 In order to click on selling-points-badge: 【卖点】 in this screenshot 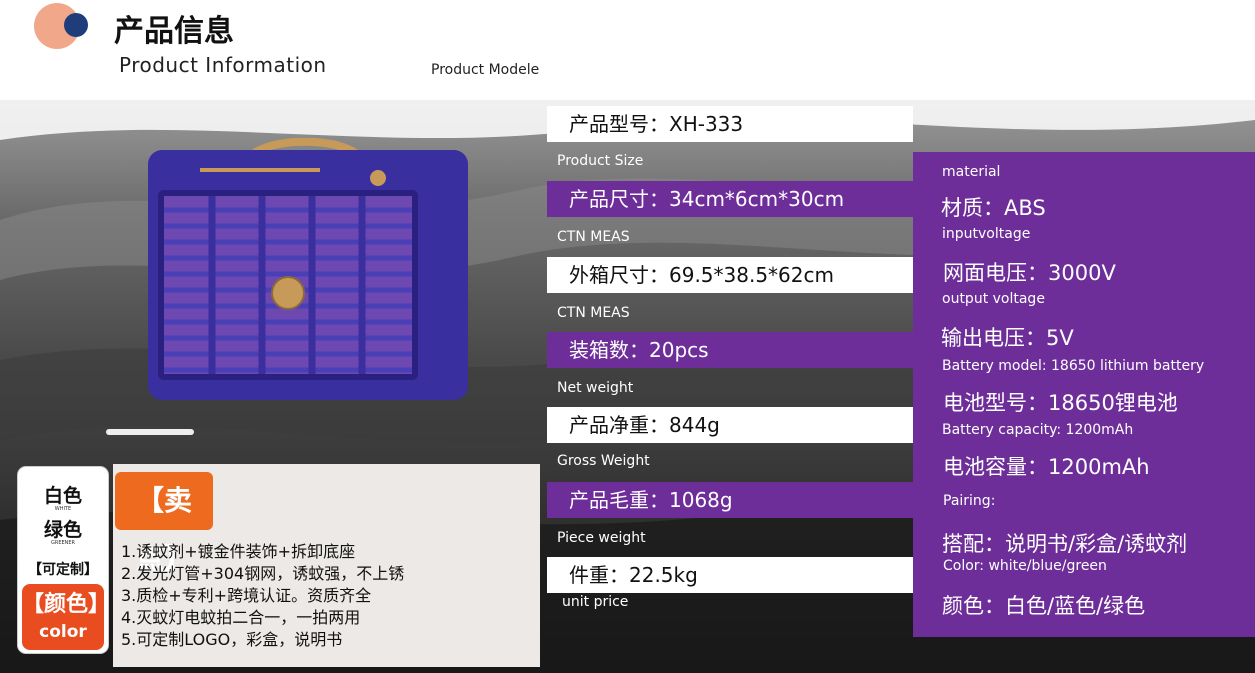, I will do `click(164, 523)`.